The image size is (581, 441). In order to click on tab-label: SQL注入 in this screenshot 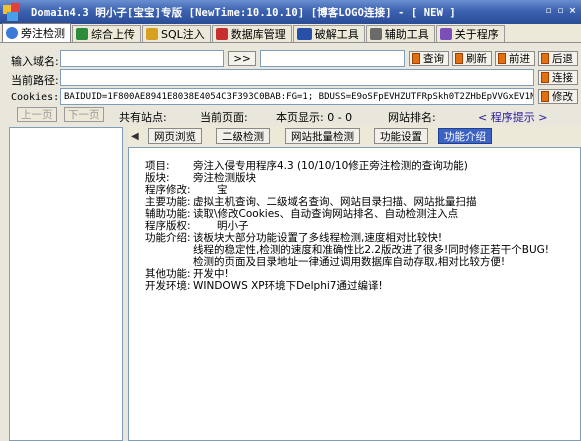, I will do `click(183, 34)`.